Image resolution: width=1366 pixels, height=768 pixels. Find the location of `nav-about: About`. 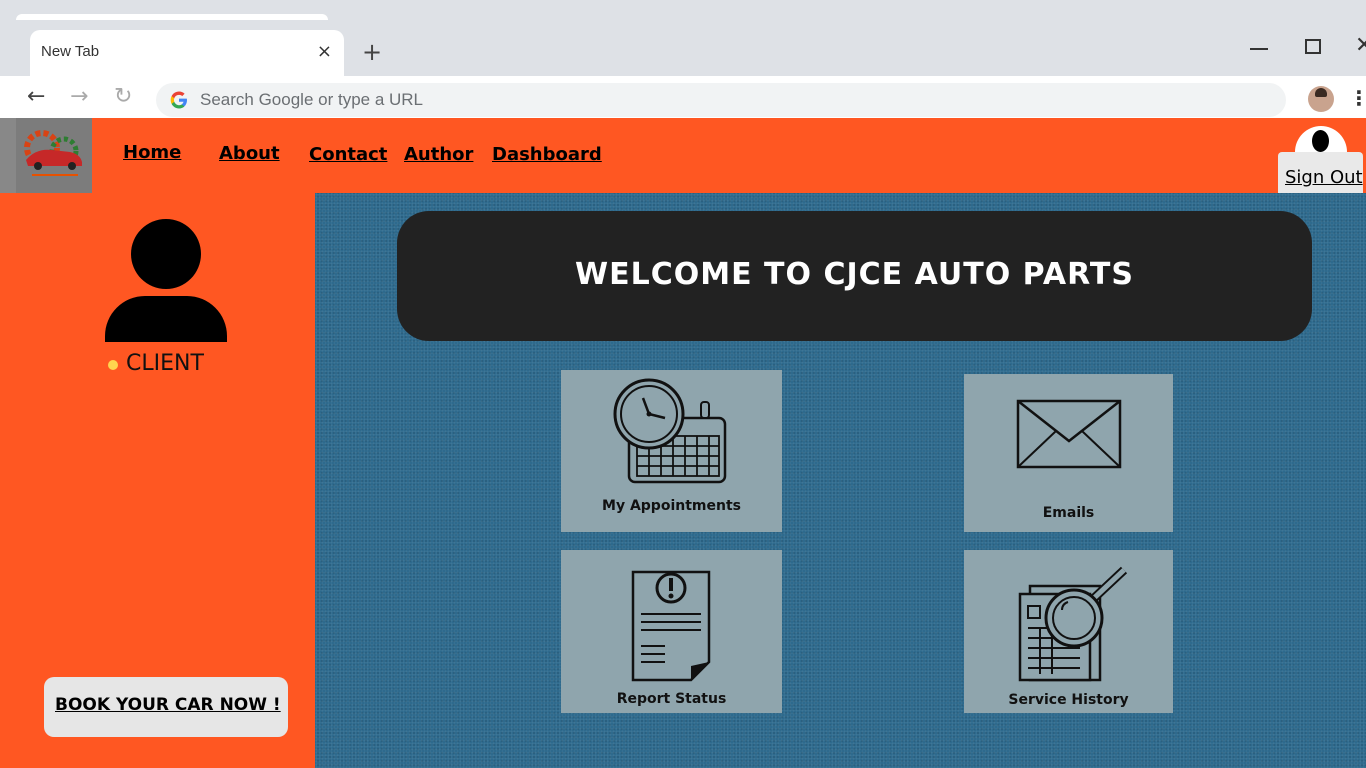

nav-about: About is located at coordinates (249, 153).